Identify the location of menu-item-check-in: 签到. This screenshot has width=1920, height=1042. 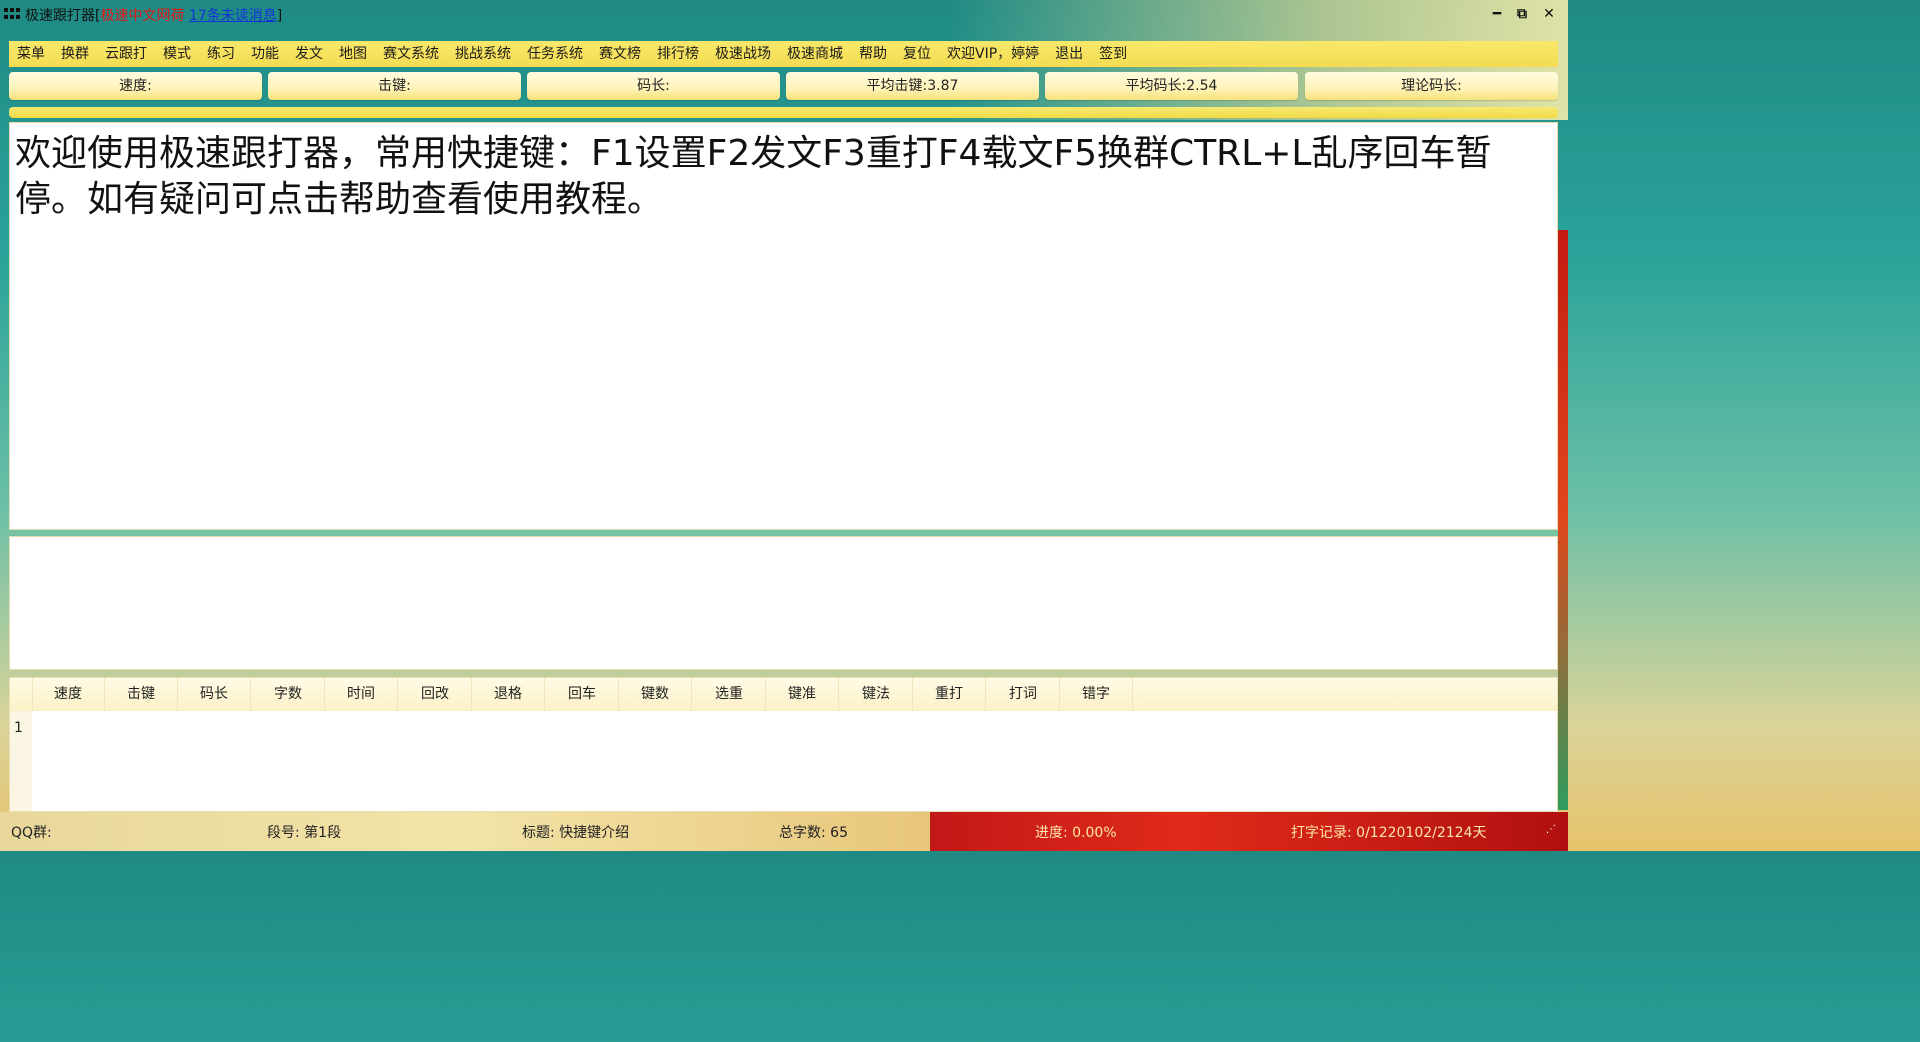
(1113, 54).